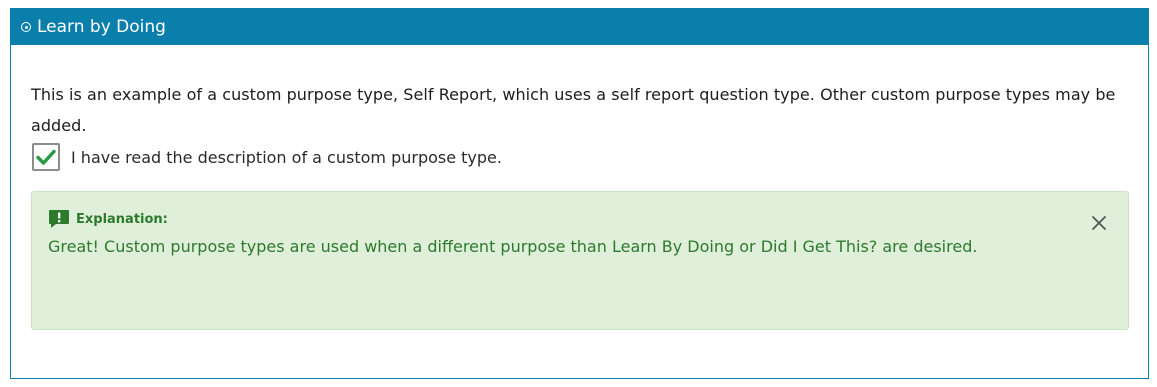 The width and height of the screenshot is (1157, 387). Describe the element at coordinates (579, 27) in the screenshot. I see `panel-header: Learn by Doing` at that location.